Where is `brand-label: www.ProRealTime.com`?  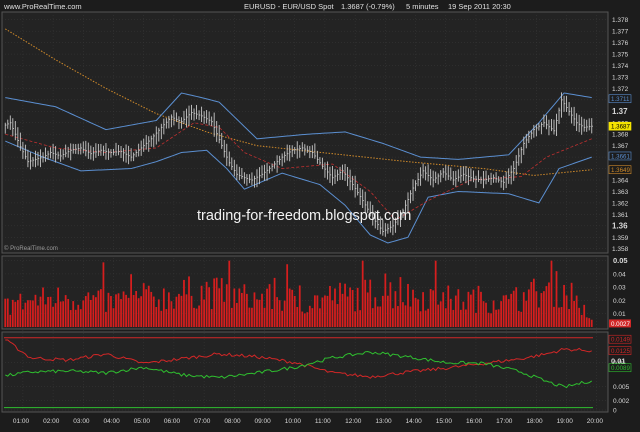
brand-label: www.ProRealTime.com is located at coordinates (42, 6).